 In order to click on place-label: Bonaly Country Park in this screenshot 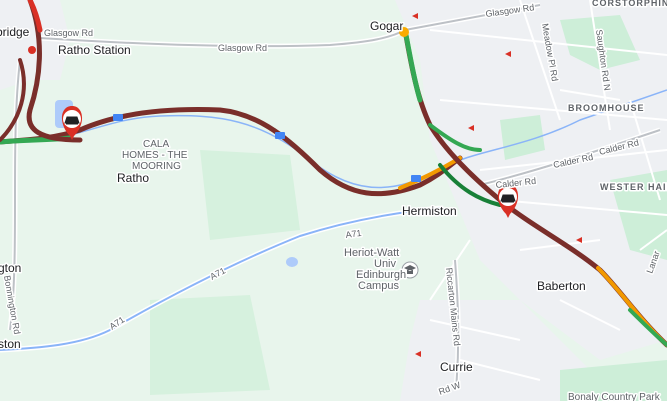, I will do `click(614, 396)`.